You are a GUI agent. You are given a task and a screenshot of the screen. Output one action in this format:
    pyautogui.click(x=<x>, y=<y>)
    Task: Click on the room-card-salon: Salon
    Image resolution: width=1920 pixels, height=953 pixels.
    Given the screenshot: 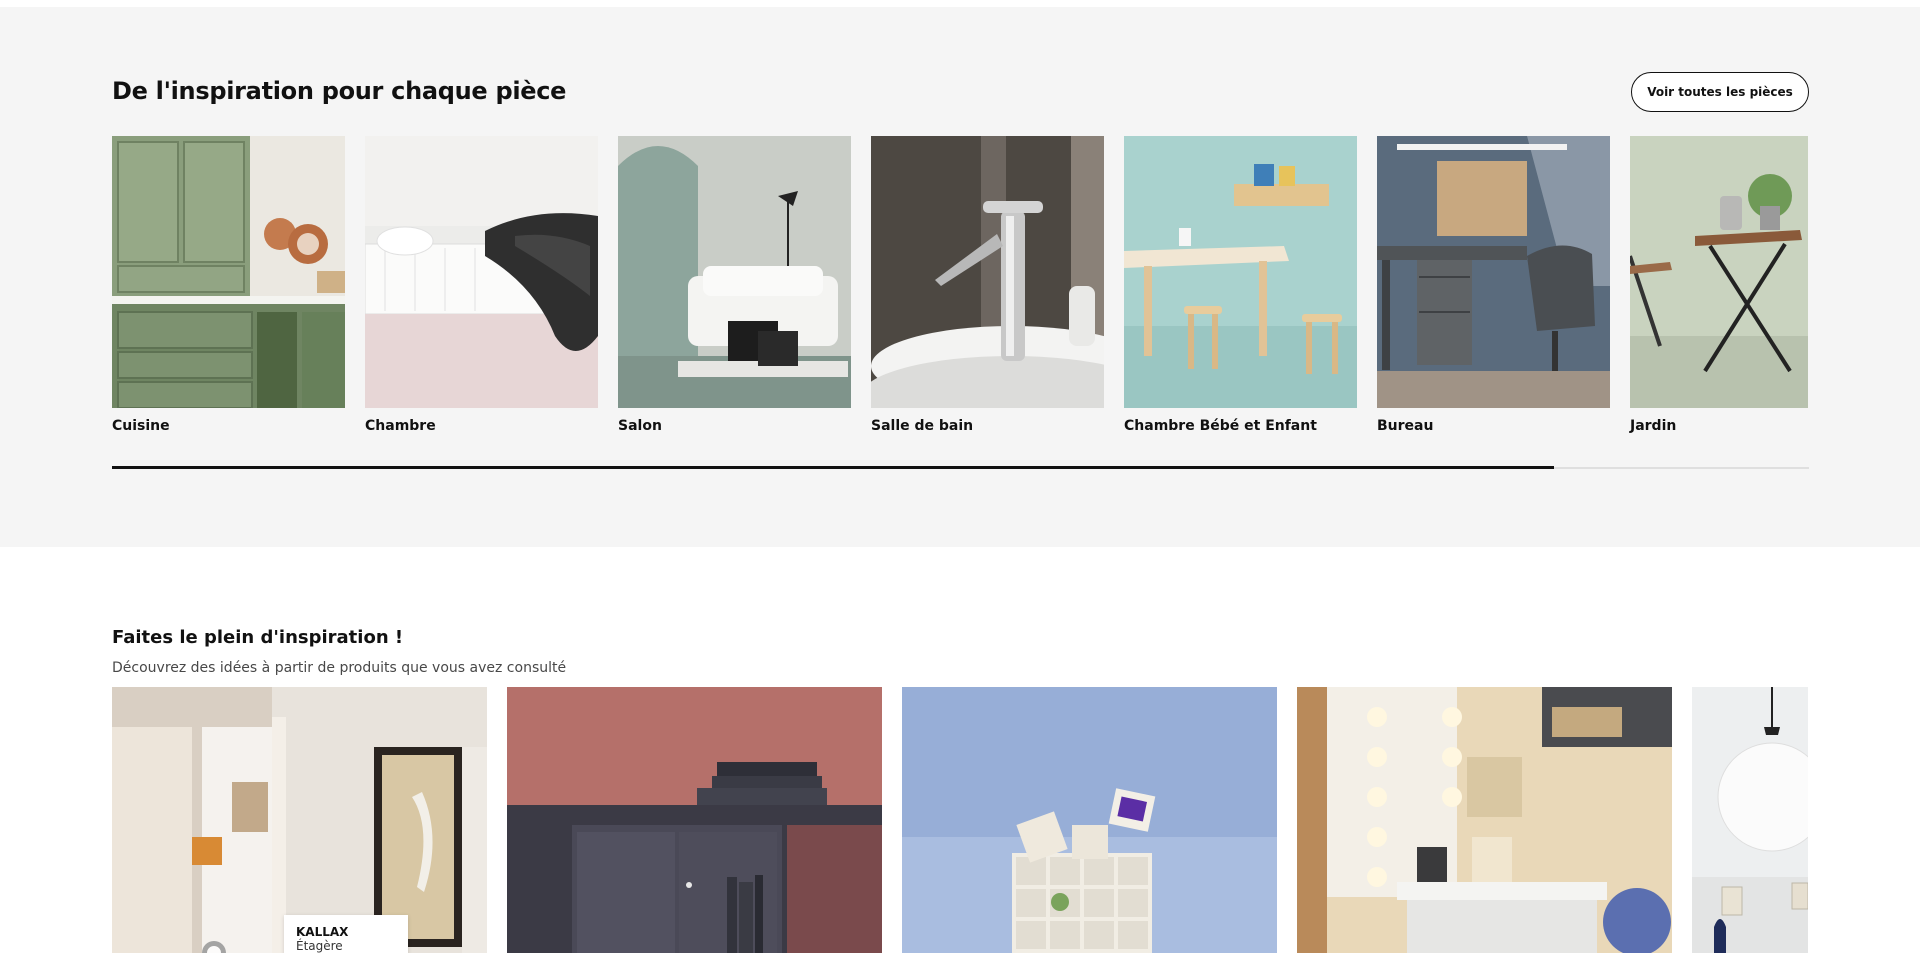 What is the action you would take?
    pyautogui.click(x=734, y=285)
    